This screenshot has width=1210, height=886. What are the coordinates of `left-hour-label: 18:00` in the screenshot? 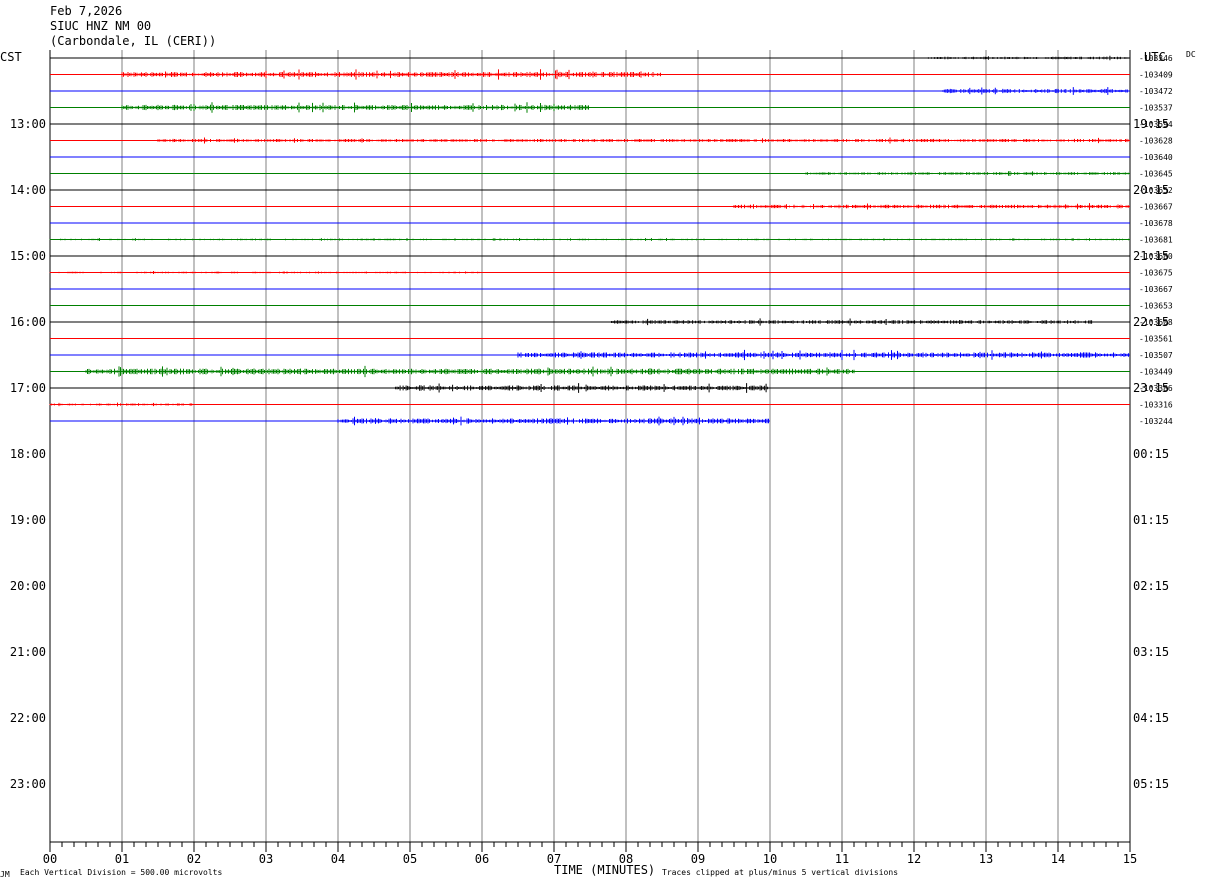 It's located at (28, 454).